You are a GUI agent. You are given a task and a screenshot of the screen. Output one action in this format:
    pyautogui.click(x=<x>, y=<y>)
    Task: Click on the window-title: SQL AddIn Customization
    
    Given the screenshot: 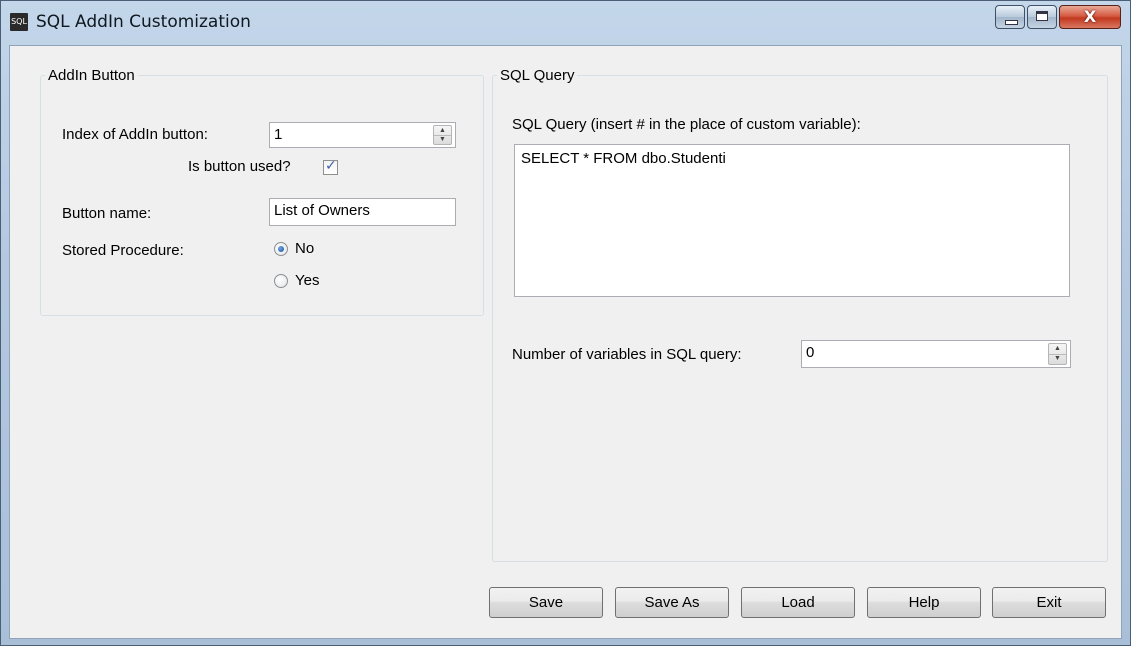 What is the action you would take?
    pyautogui.click(x=143, y=22)
    